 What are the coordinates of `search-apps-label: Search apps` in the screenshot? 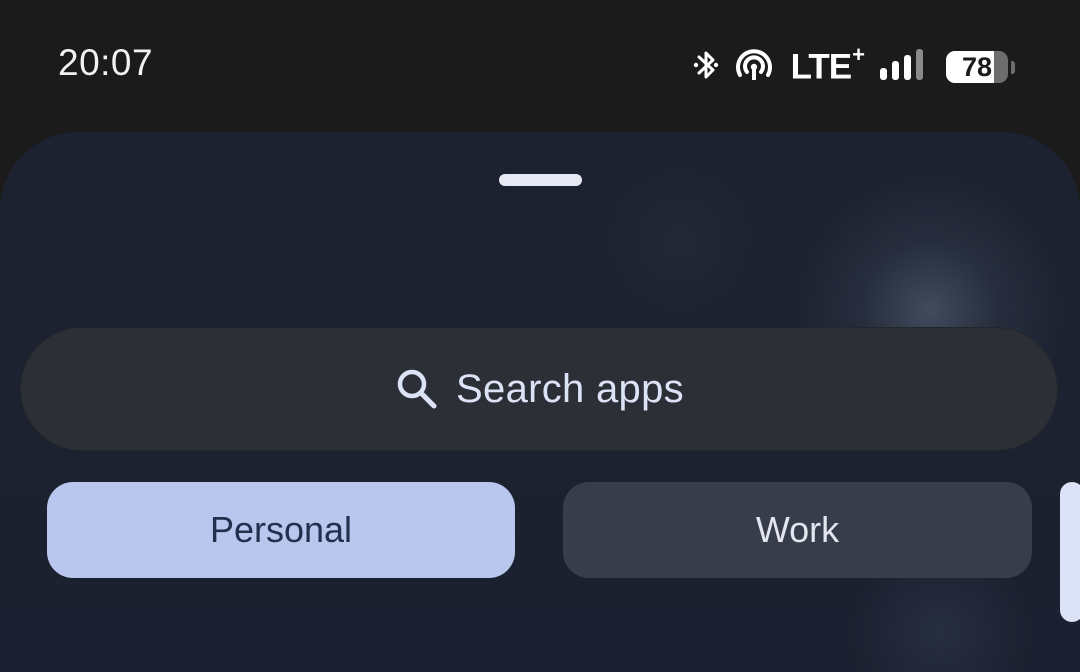 It's located at (570, 388).